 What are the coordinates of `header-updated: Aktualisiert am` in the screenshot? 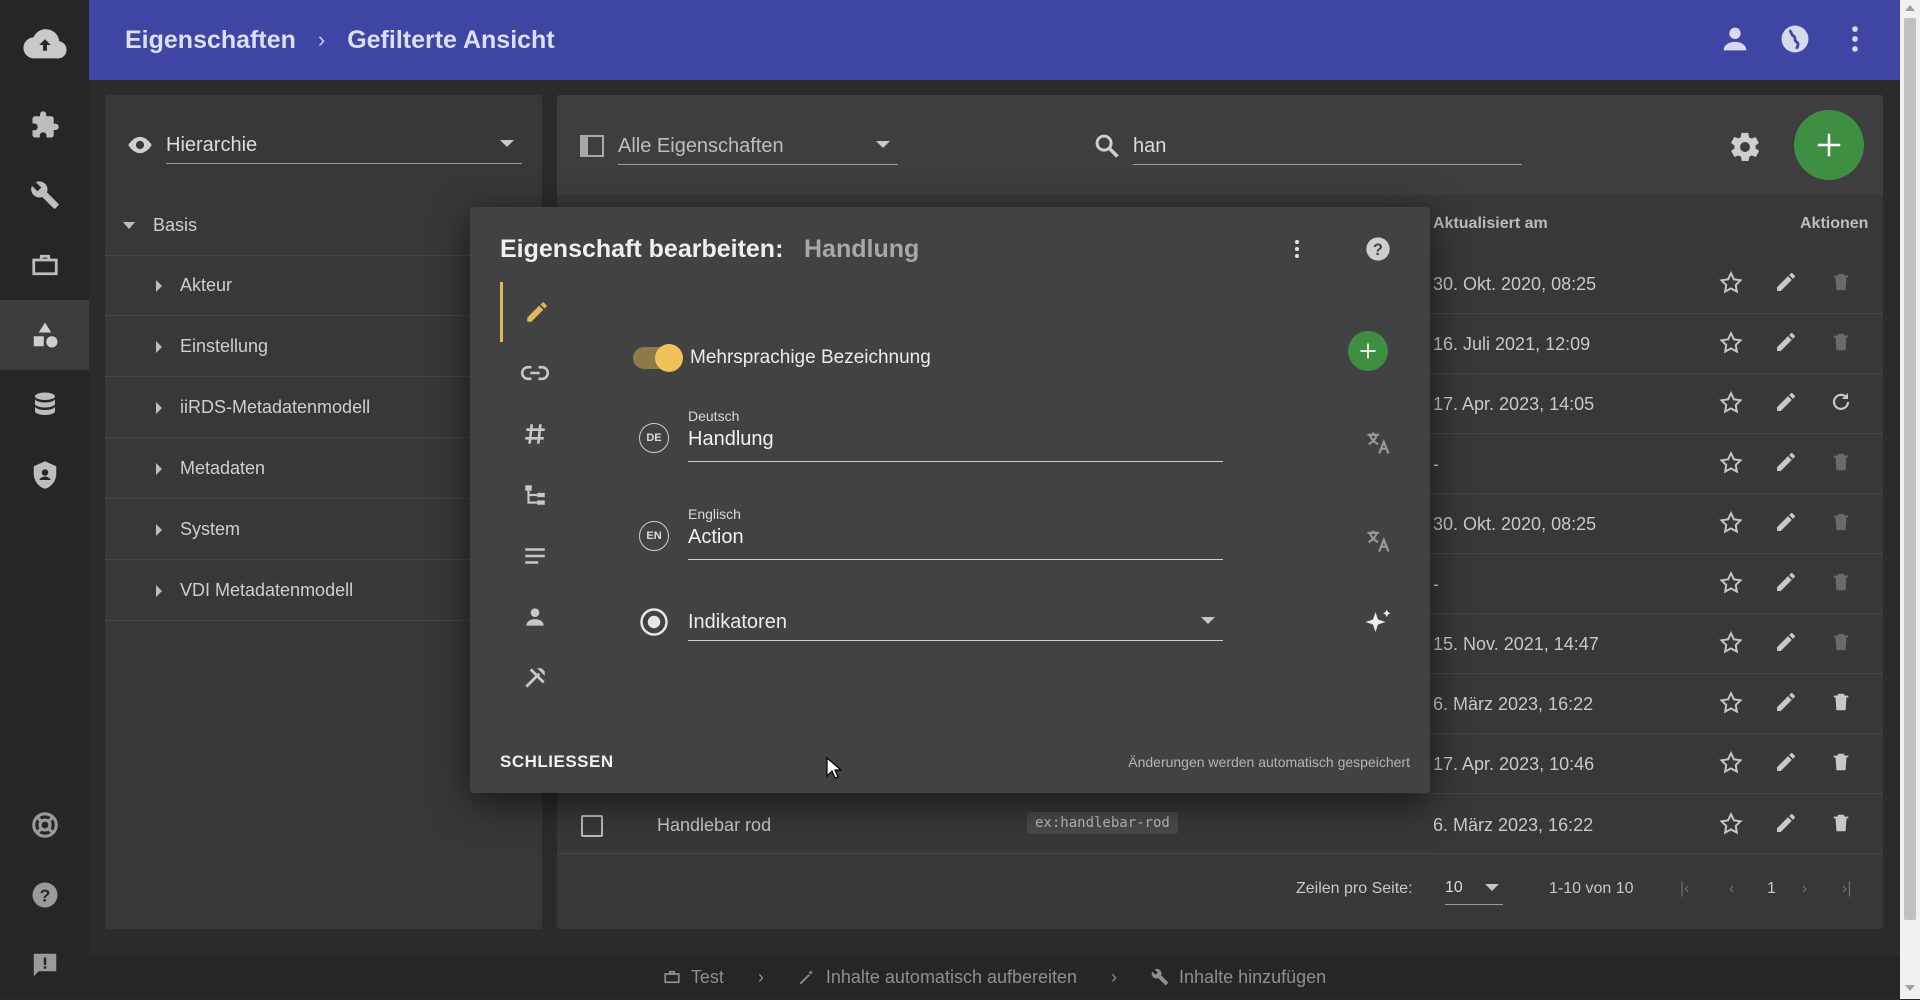 It's located at (1490, 224).